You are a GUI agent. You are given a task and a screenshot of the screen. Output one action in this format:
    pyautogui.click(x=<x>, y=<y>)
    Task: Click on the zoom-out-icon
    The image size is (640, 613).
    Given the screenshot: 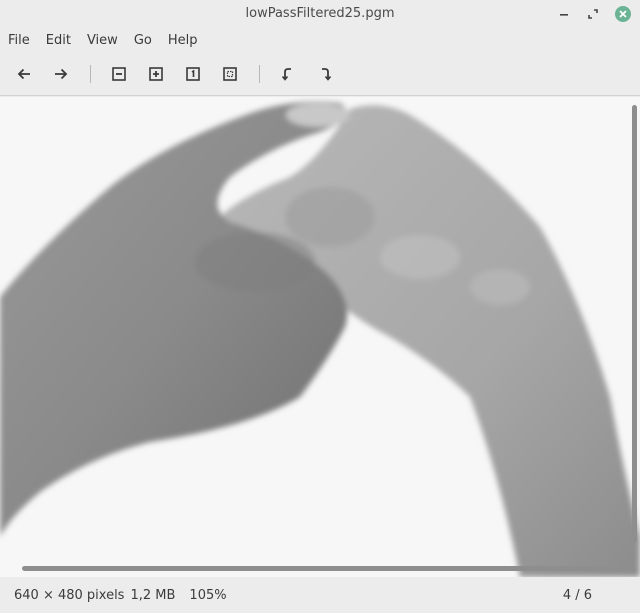 What is the action you would take?
    pyautogui.click(x=119, y=73)
    